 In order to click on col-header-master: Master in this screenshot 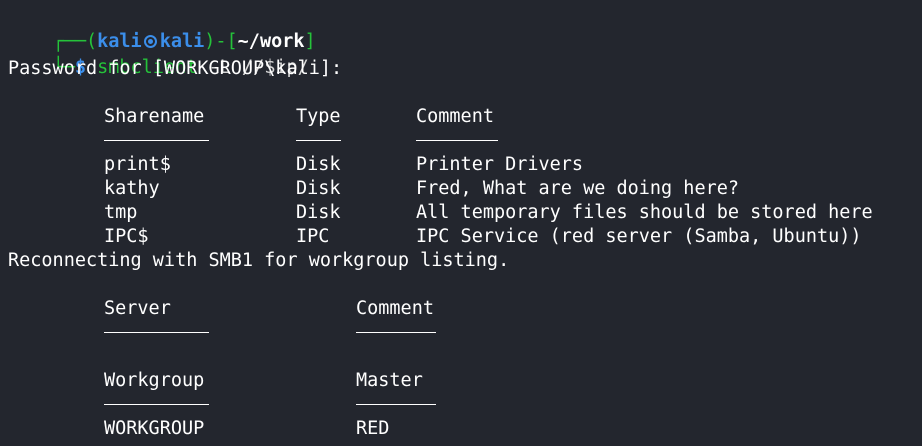, I will do `click(389, 380)`.